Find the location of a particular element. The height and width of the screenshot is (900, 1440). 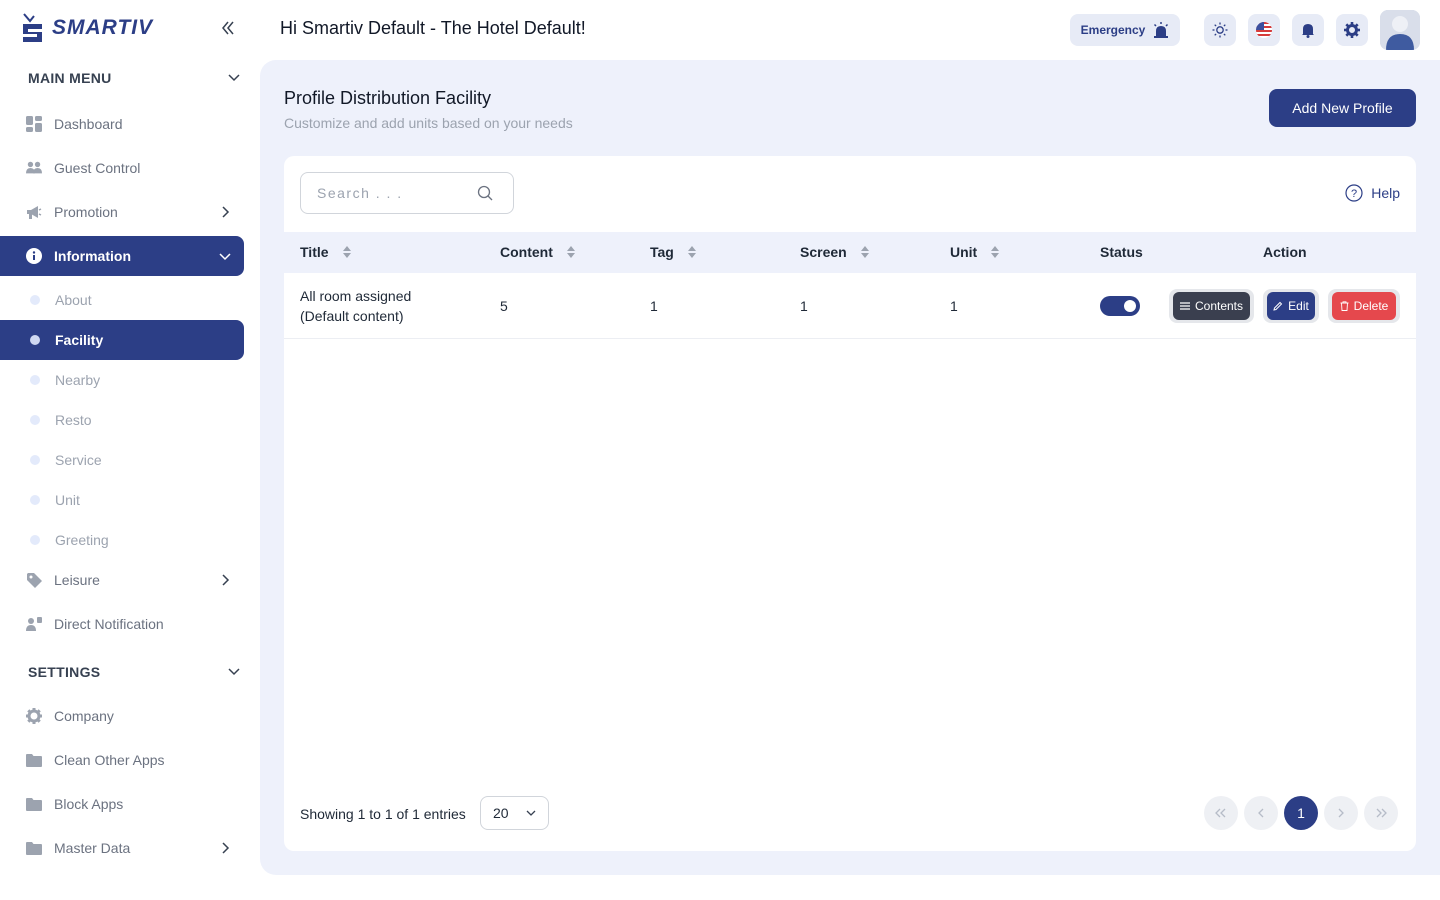

sidebar-item-label: Information is located at coordinates (92, 256).